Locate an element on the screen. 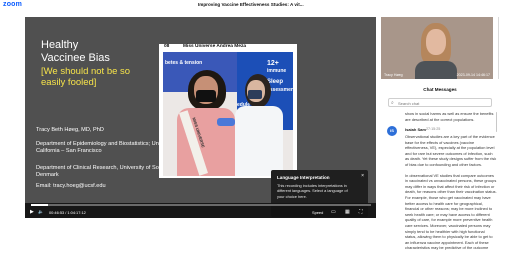  speaker-face is located at coordinates (436, 42).